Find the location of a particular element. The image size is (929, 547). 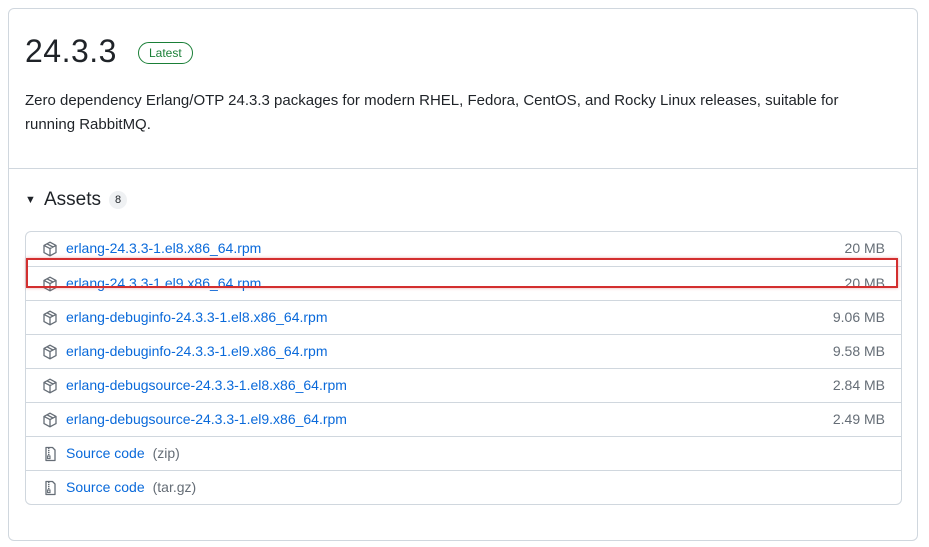

asset-format: (tar.gz) is located at coordinates (174, 487).